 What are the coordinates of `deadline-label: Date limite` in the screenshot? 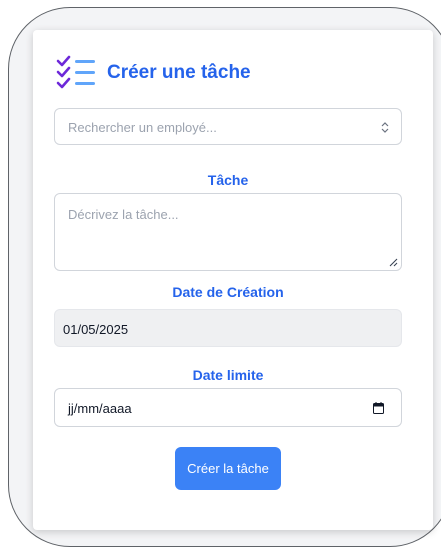 It's located at (228, 375).